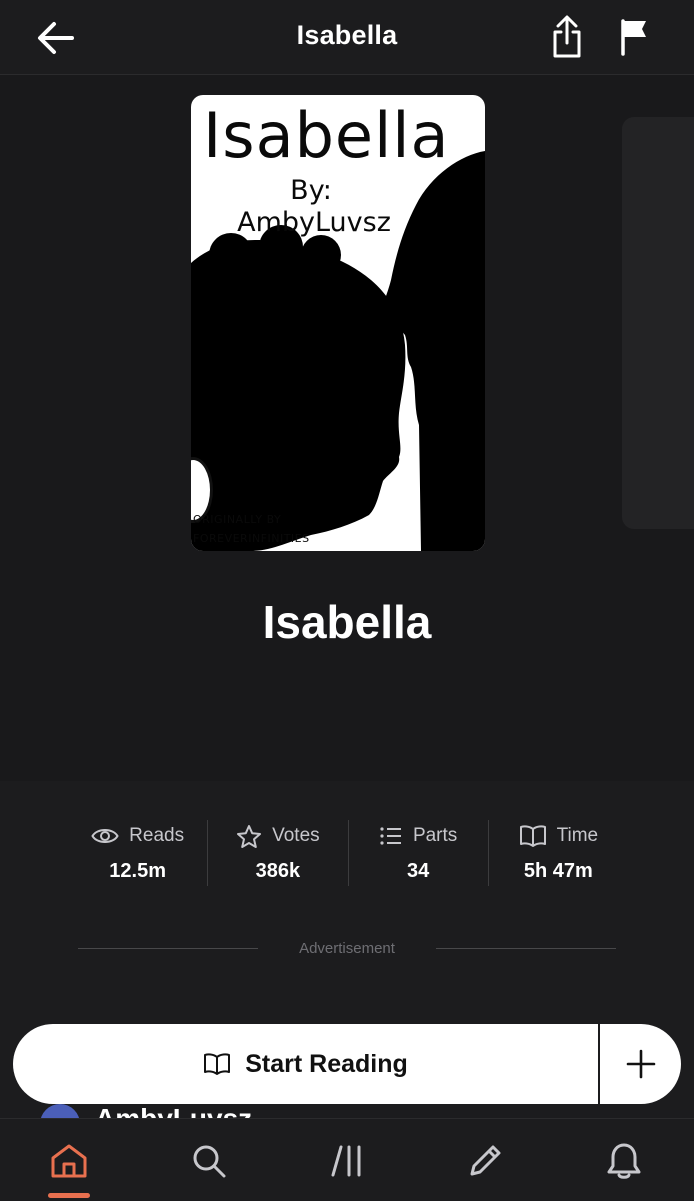  I want to click on stat-votes-label-row: Votes, so click(277, 836).